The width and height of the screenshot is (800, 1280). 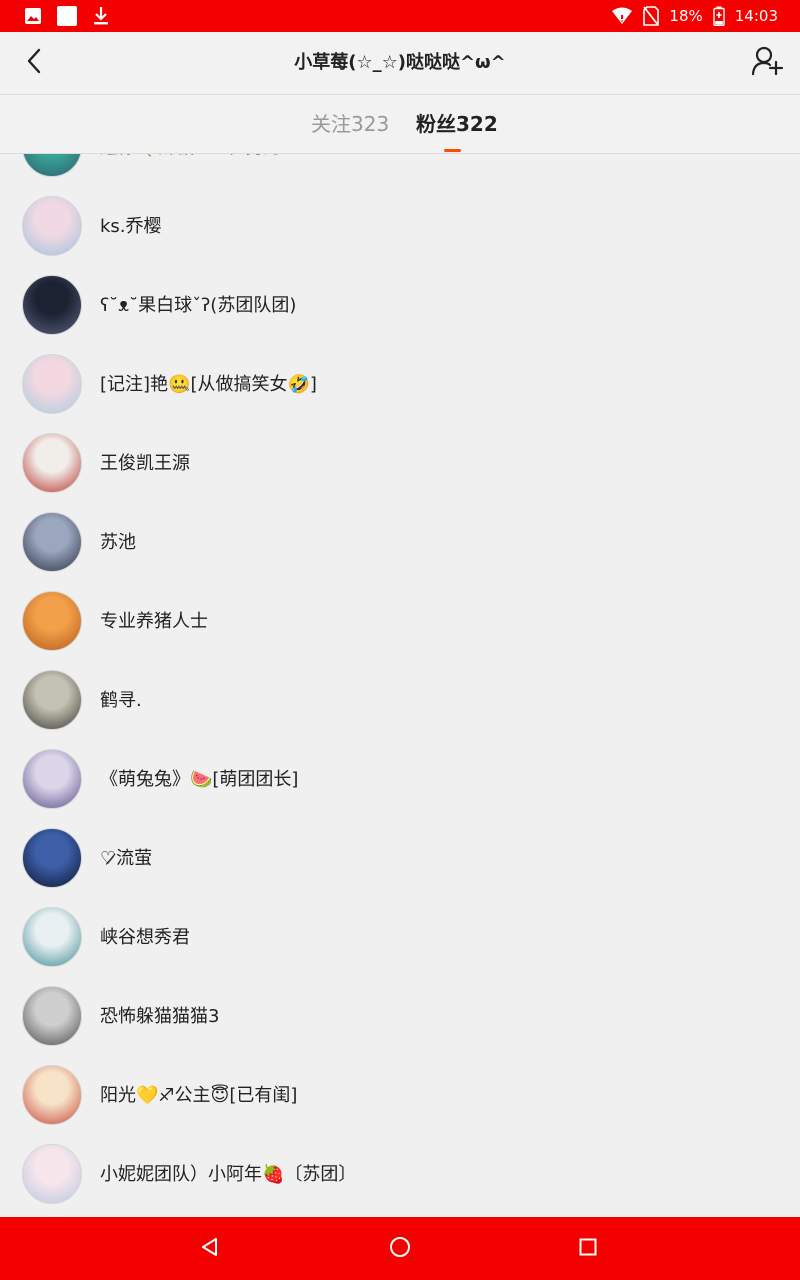 What do you see at coordinates (400, 937) in the screenshot?
I see `follower-row: 峡谷想秀君` at bounding box center [400, 937].